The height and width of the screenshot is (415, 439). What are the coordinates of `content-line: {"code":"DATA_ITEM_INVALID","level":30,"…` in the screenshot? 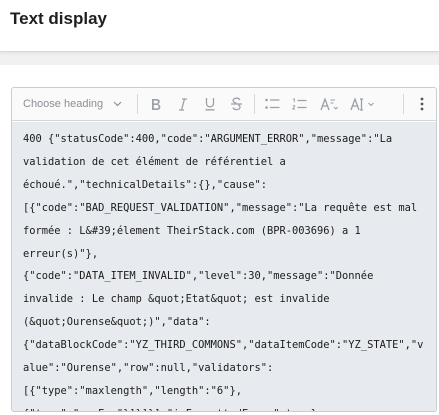 It's located at (198, 276).